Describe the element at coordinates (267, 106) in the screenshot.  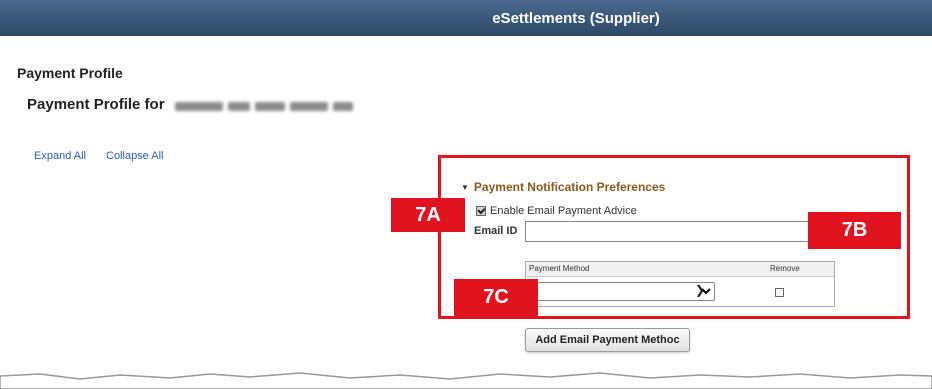
I see `redacted-supplier-name` at that location.